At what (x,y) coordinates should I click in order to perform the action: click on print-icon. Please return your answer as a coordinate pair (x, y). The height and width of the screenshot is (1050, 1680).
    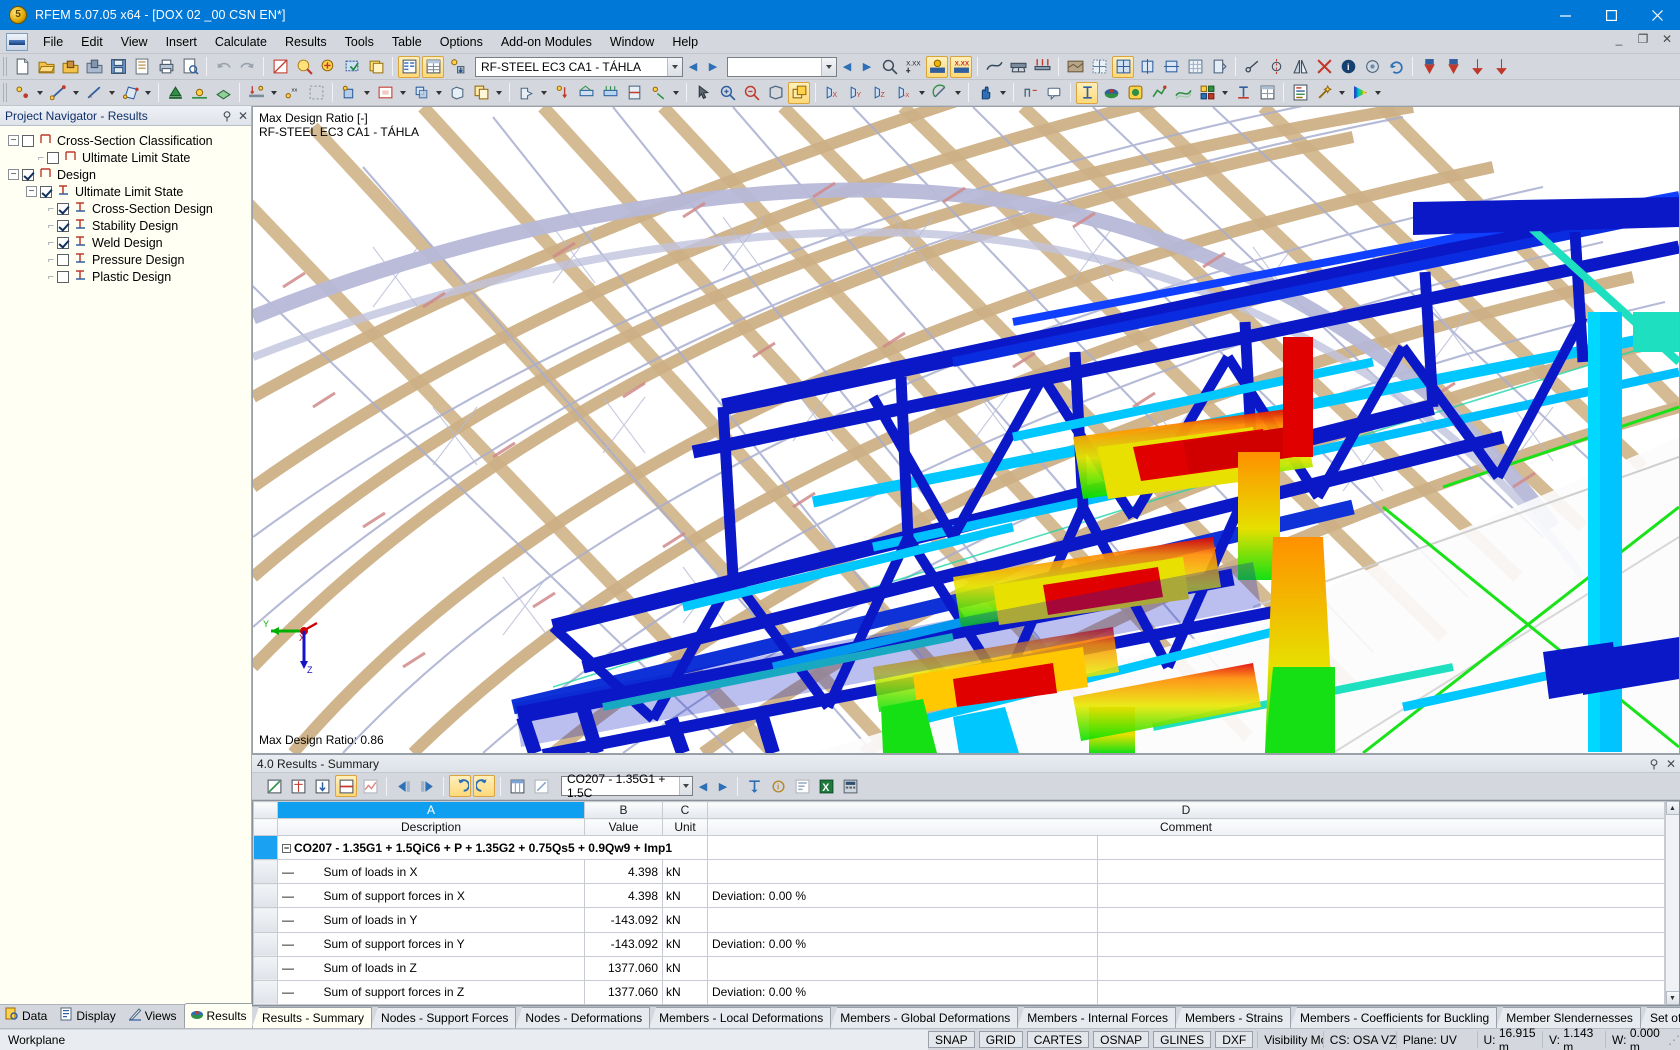
    Looking at the image, I should click on (166, 67).